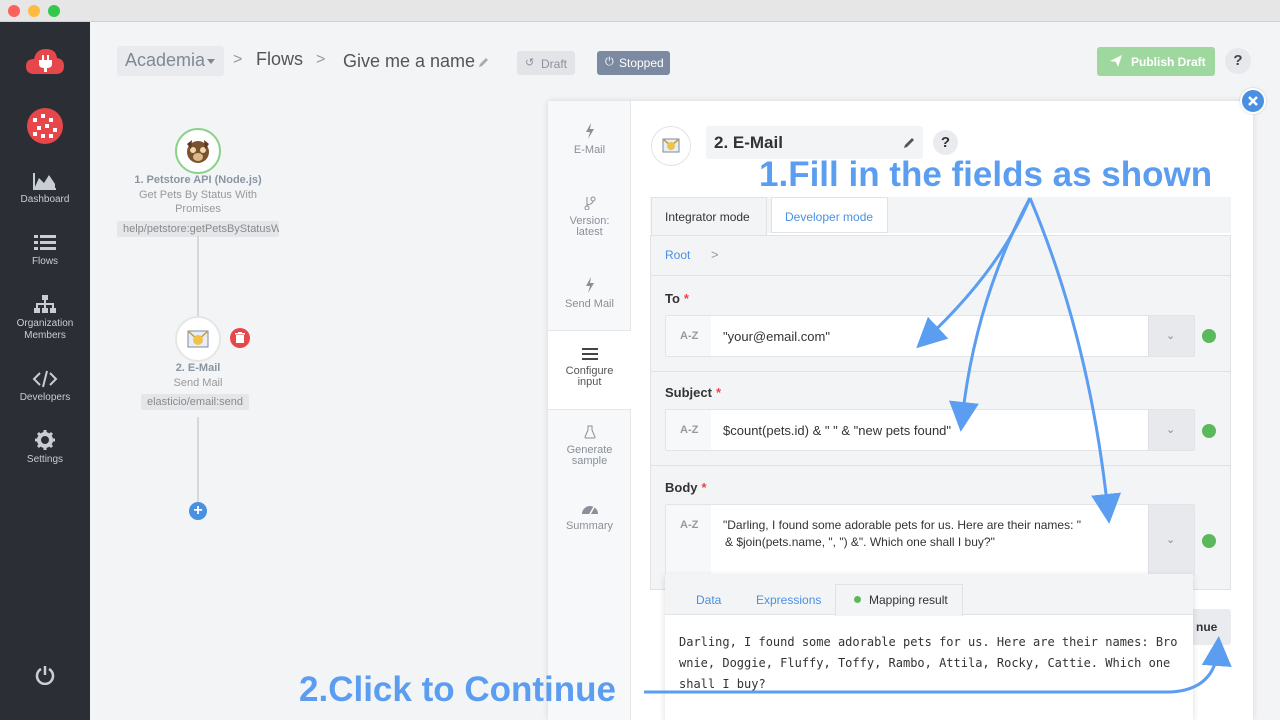 The height and width of the screenshot is (720, 1280). What do you see at coordinates (409, 61) in the screenshot?
I see `flow-name: Give me a name` at bounding box center [409, 61].